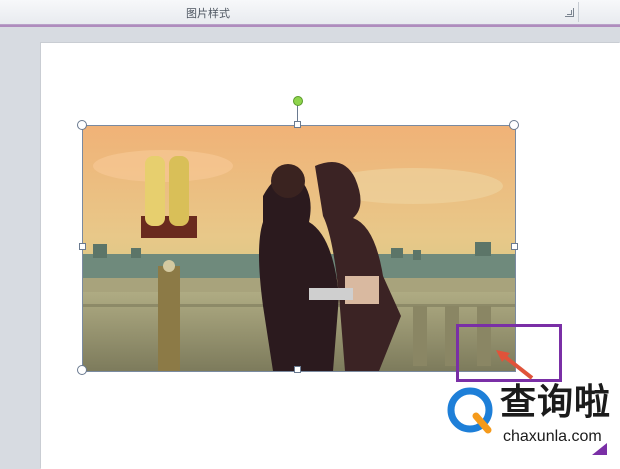 The width and height of the screenshot is (620, 469). What do you see at coordinates (599, 449) in the screenshot?
I see `corner-triangle-icon` at bounding box center [599, 449].